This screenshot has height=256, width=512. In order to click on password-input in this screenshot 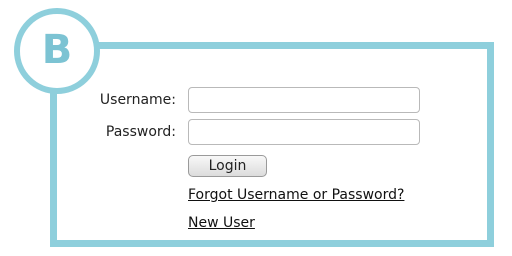, I will do `click(304, 132)`.